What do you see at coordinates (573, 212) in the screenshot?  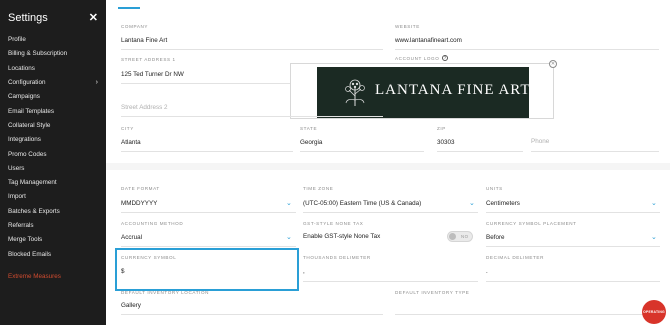 I see `units-underline` at bounding box center [573, 212].